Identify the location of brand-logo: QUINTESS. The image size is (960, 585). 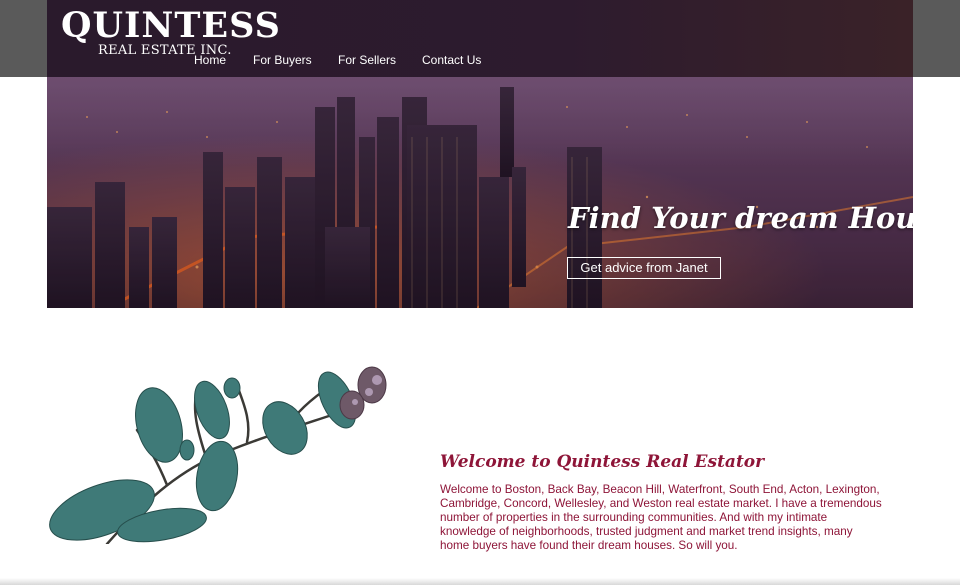
(171, 26).